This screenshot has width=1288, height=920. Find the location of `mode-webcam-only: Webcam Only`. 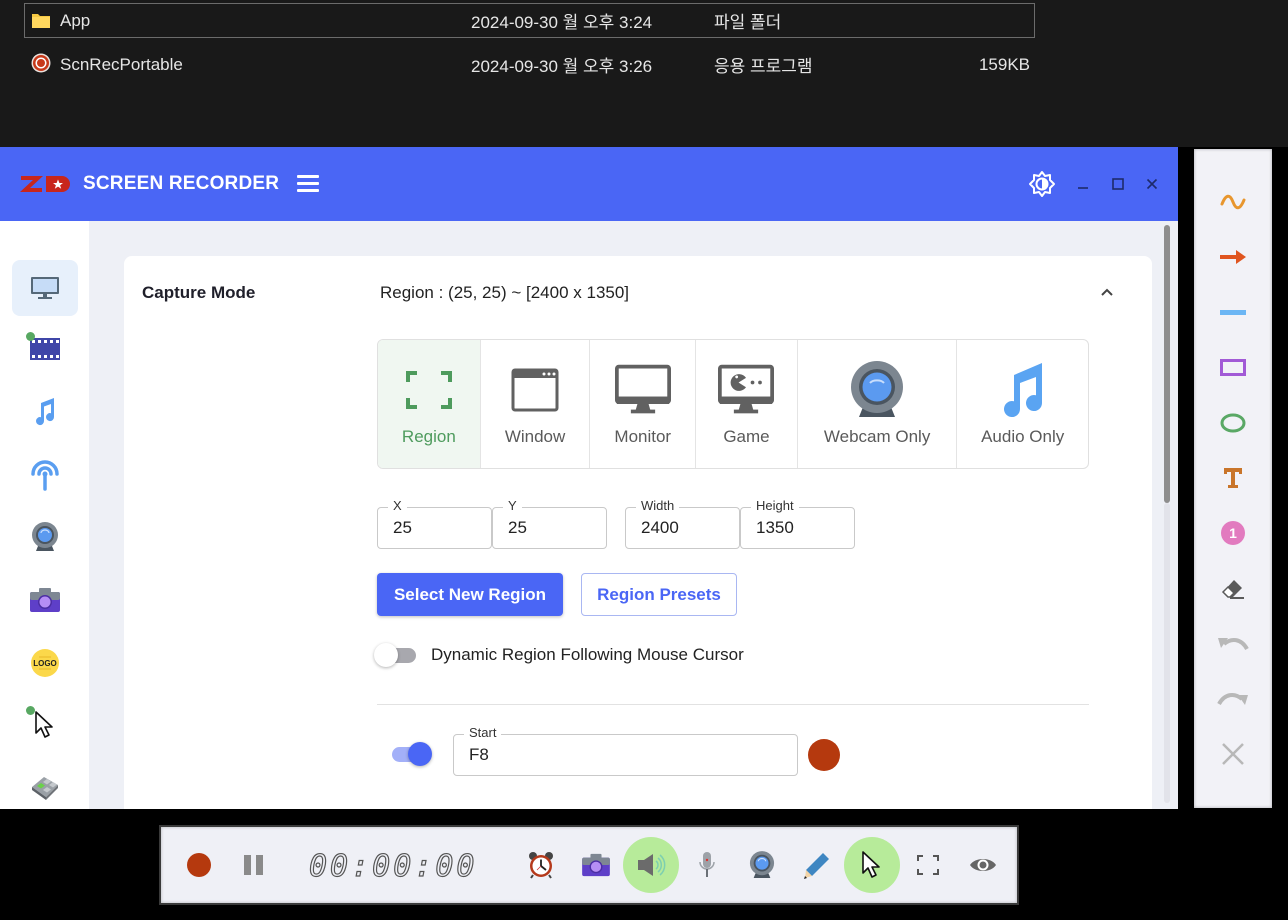

mode-webcam-only: Webcam Only is located at coordinates (878, 404).